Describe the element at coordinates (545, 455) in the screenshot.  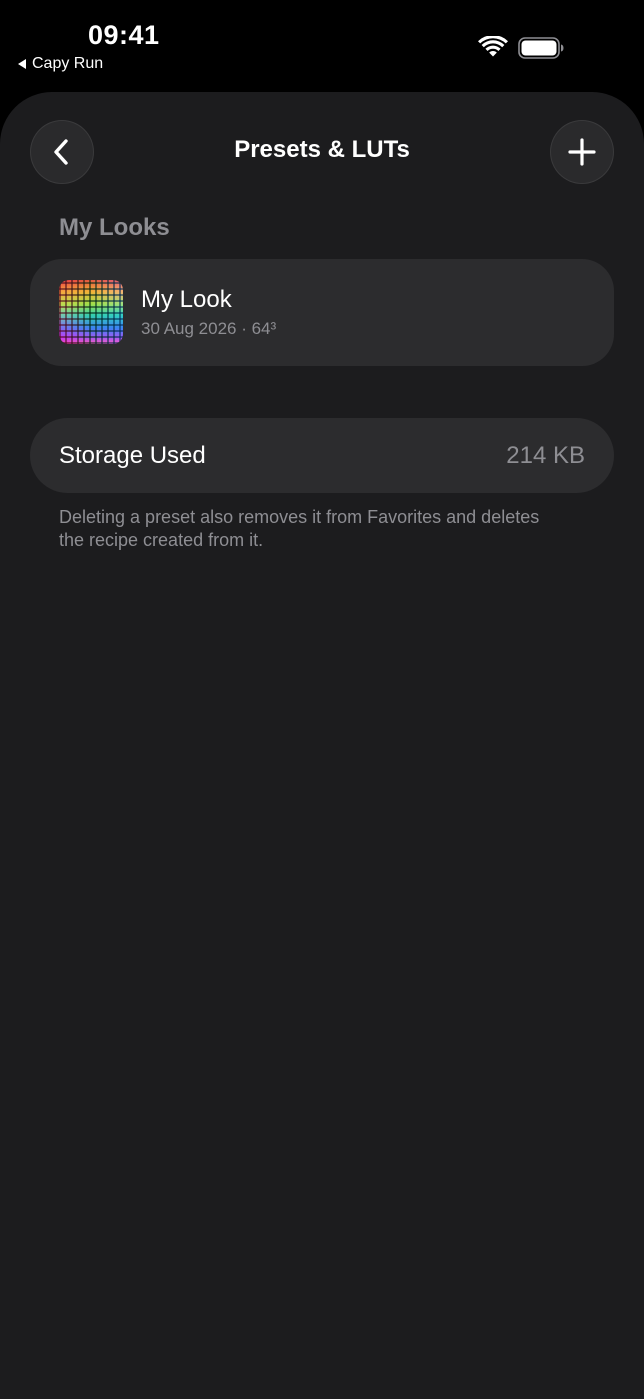
I see `storage-value: 214 KB` at that location.